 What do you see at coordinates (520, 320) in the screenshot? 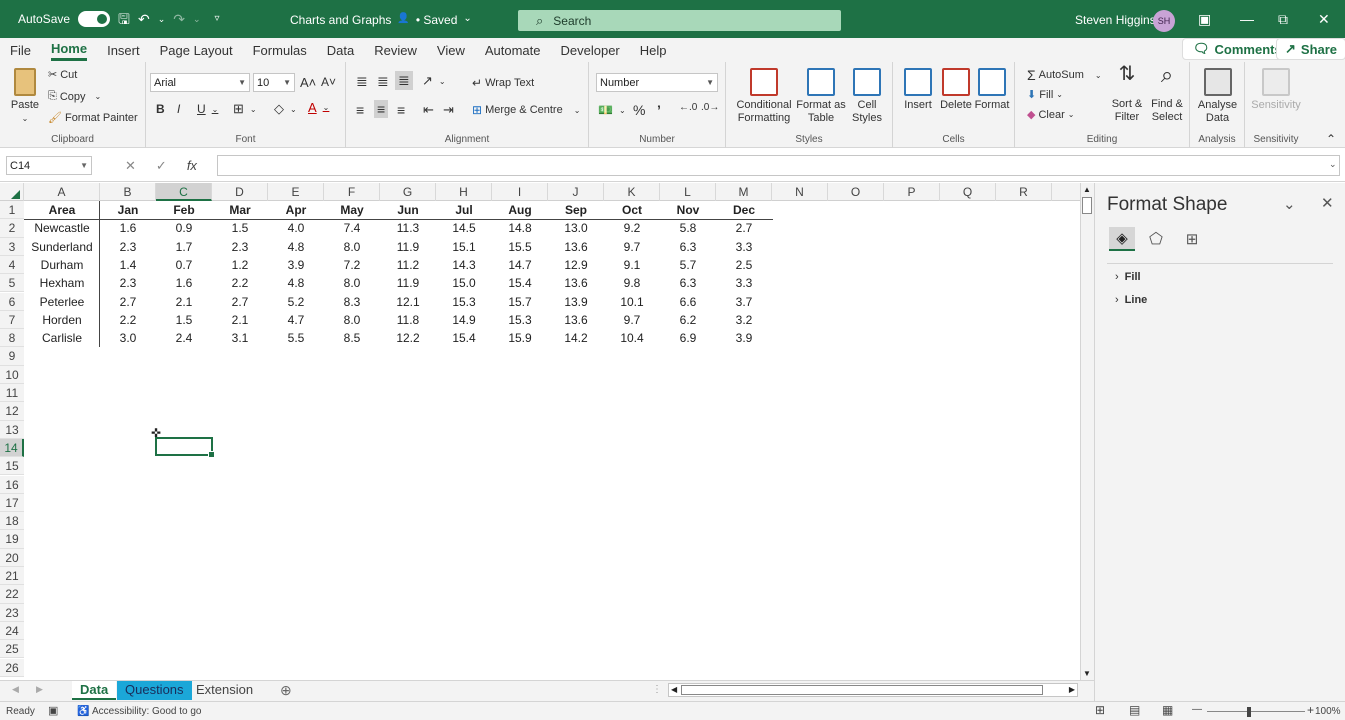
I see `data-cell: 15.3` at bounding box center [520, 320].